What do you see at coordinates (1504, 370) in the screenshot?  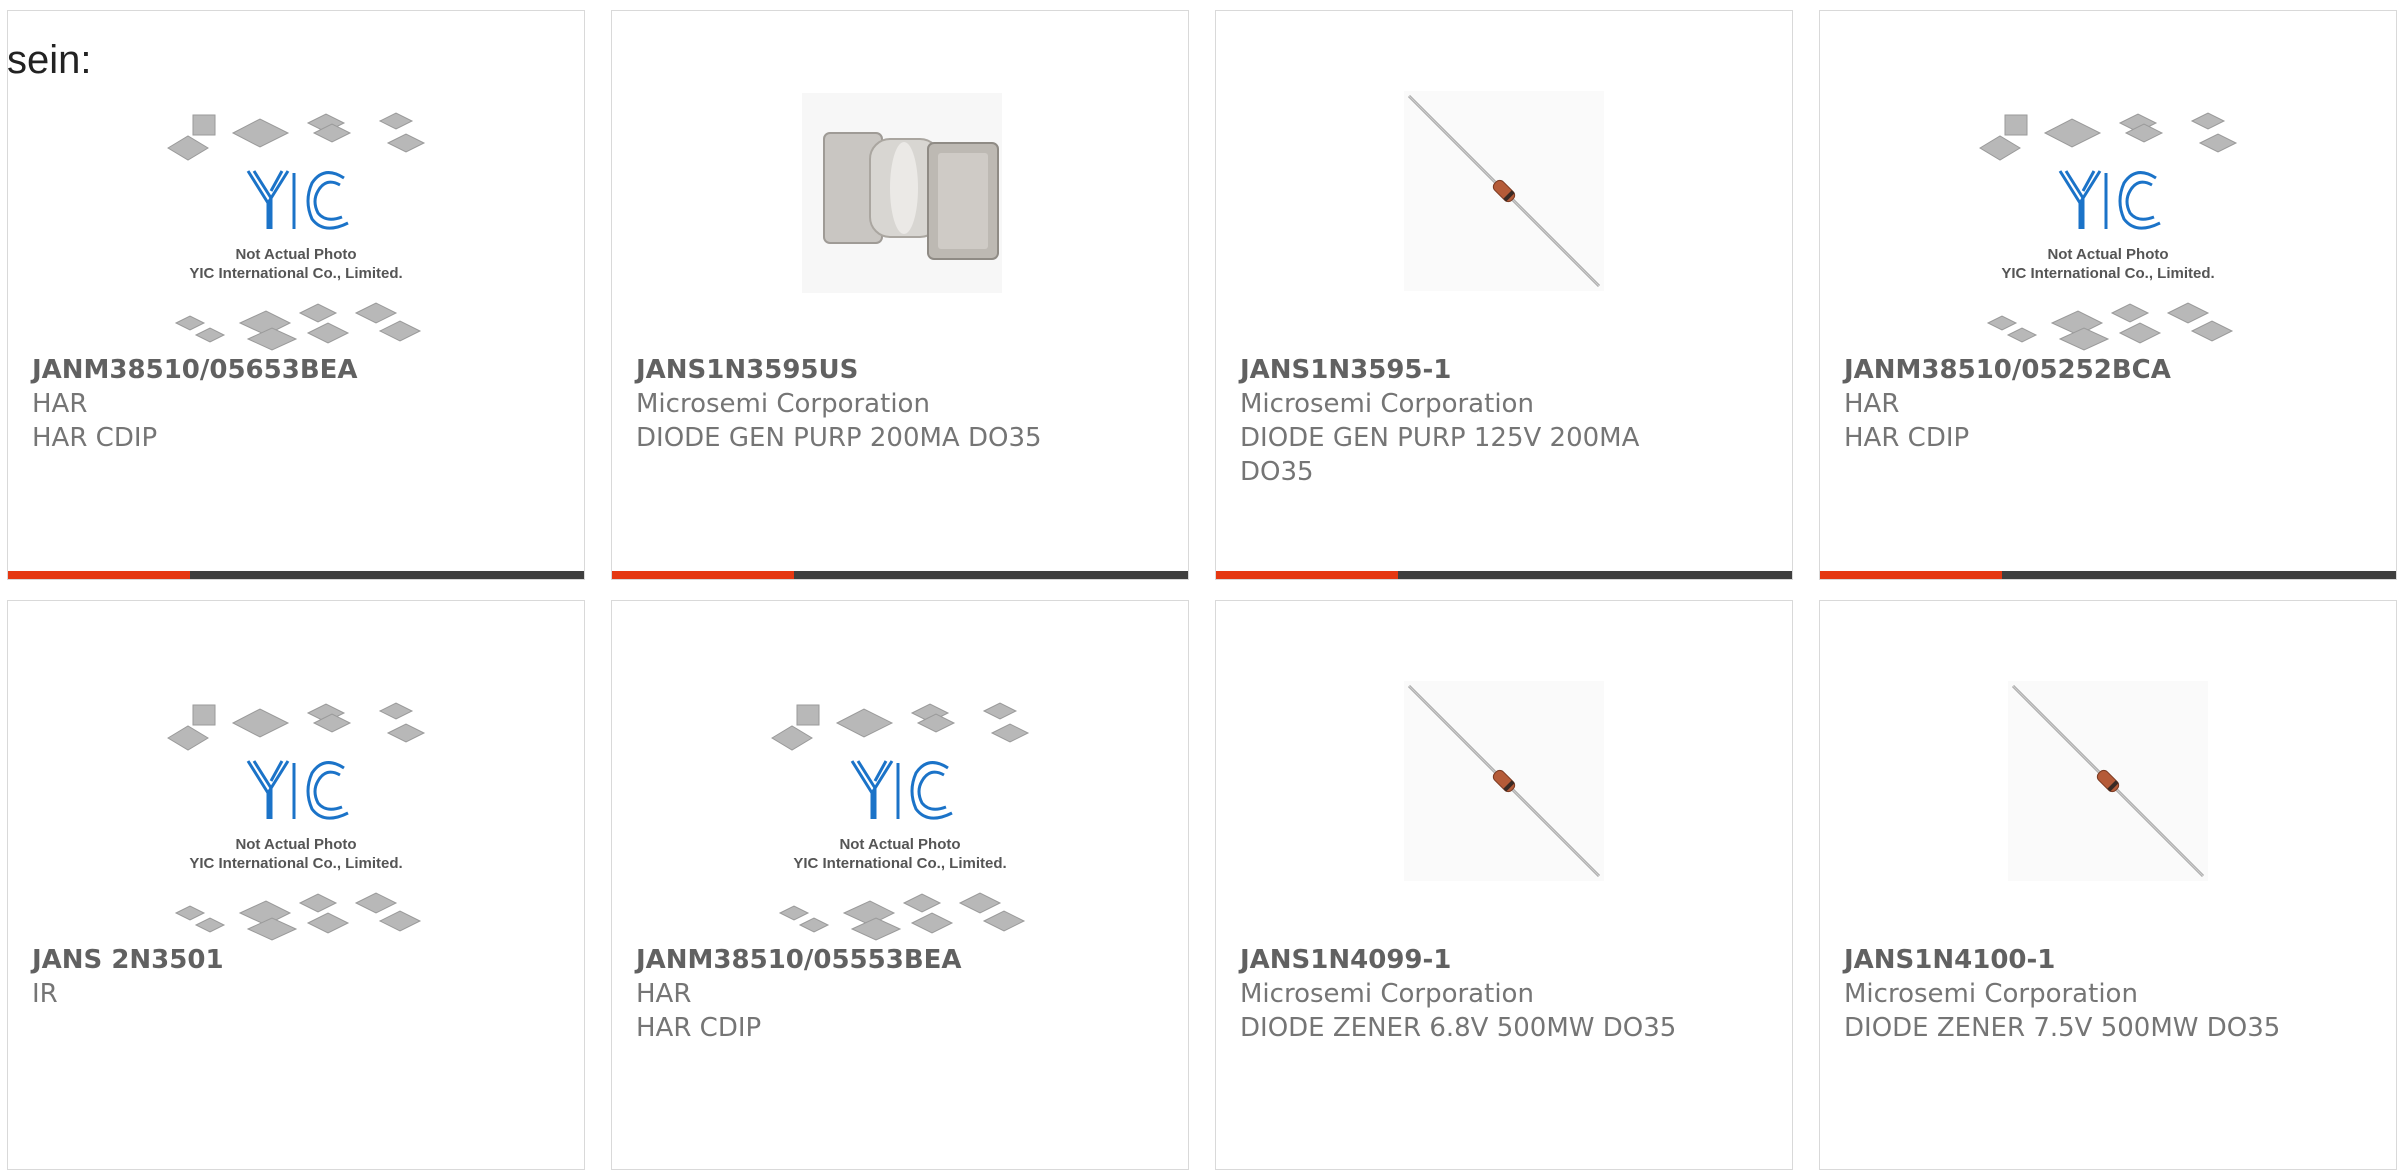 I see `part-number: JANS1N3595-1` at bounding box center [1504, 370].